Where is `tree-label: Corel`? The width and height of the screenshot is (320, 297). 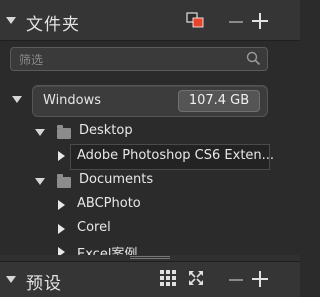 tree-label: Corel is located at coordinates (94, 227).